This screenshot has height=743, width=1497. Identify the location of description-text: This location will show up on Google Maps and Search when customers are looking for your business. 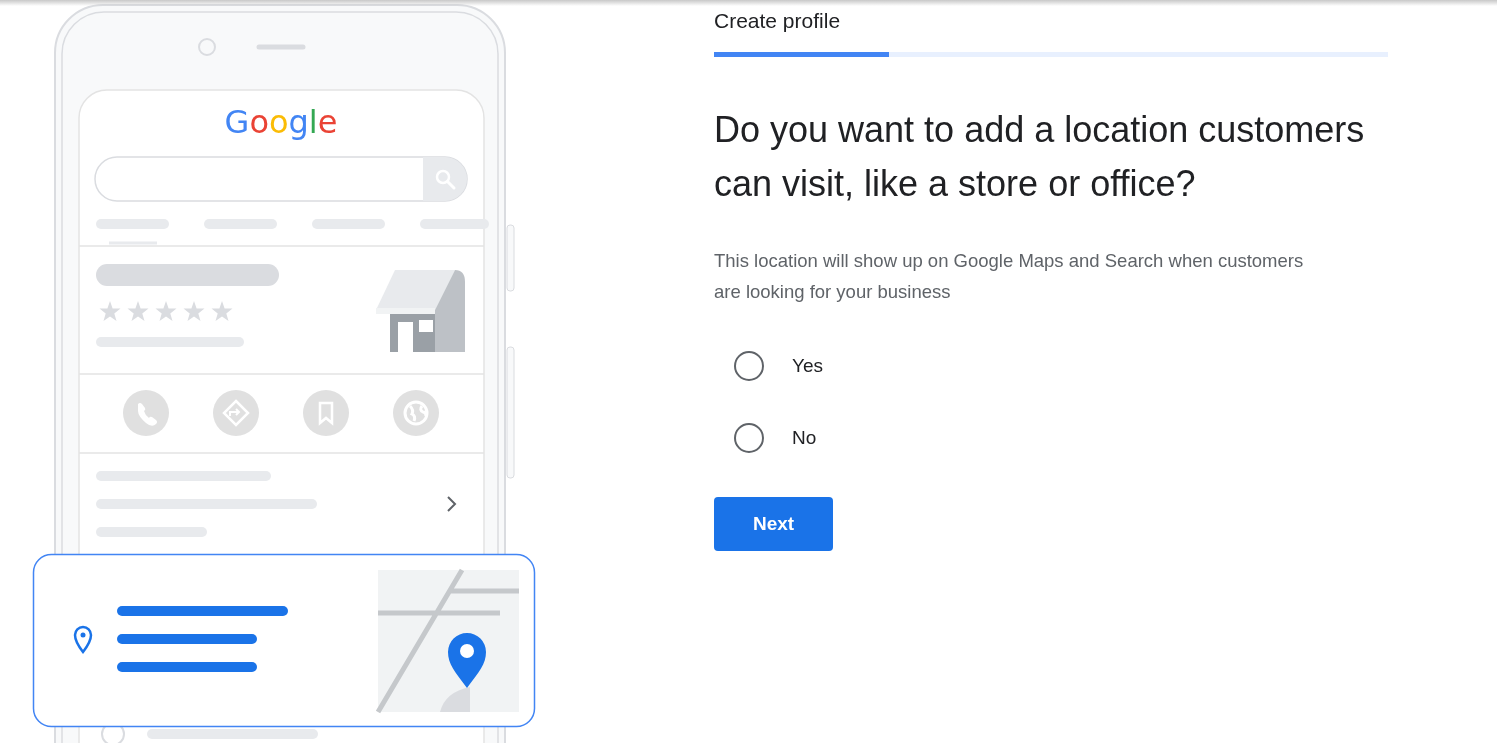
(1009, 276).